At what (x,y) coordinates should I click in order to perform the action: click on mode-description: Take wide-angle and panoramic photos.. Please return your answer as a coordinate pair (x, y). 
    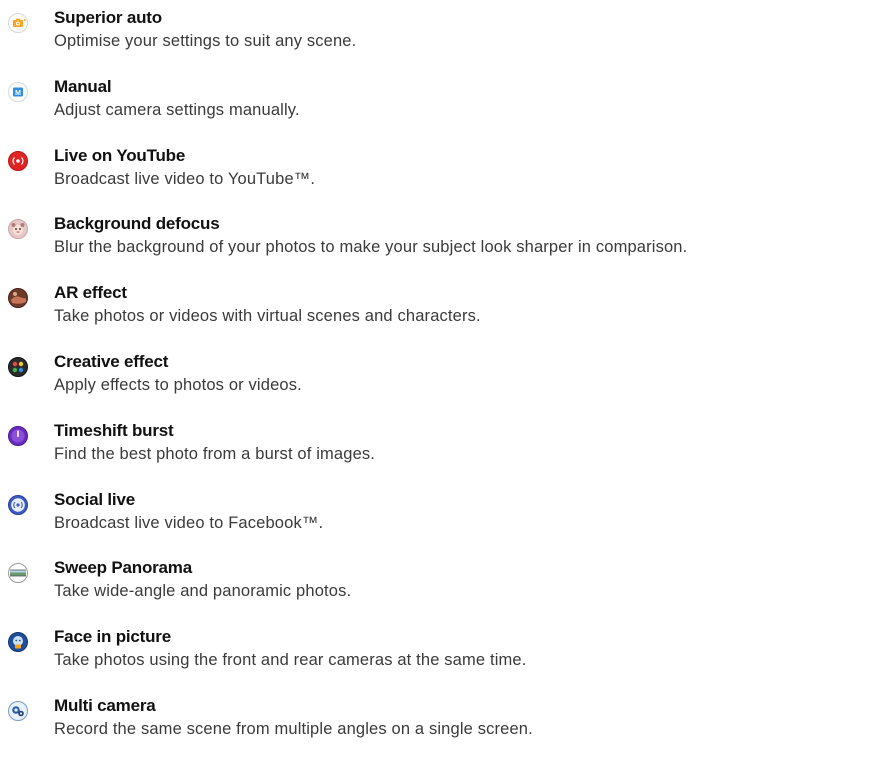
    Looking at the image, I should click on (203, 591).